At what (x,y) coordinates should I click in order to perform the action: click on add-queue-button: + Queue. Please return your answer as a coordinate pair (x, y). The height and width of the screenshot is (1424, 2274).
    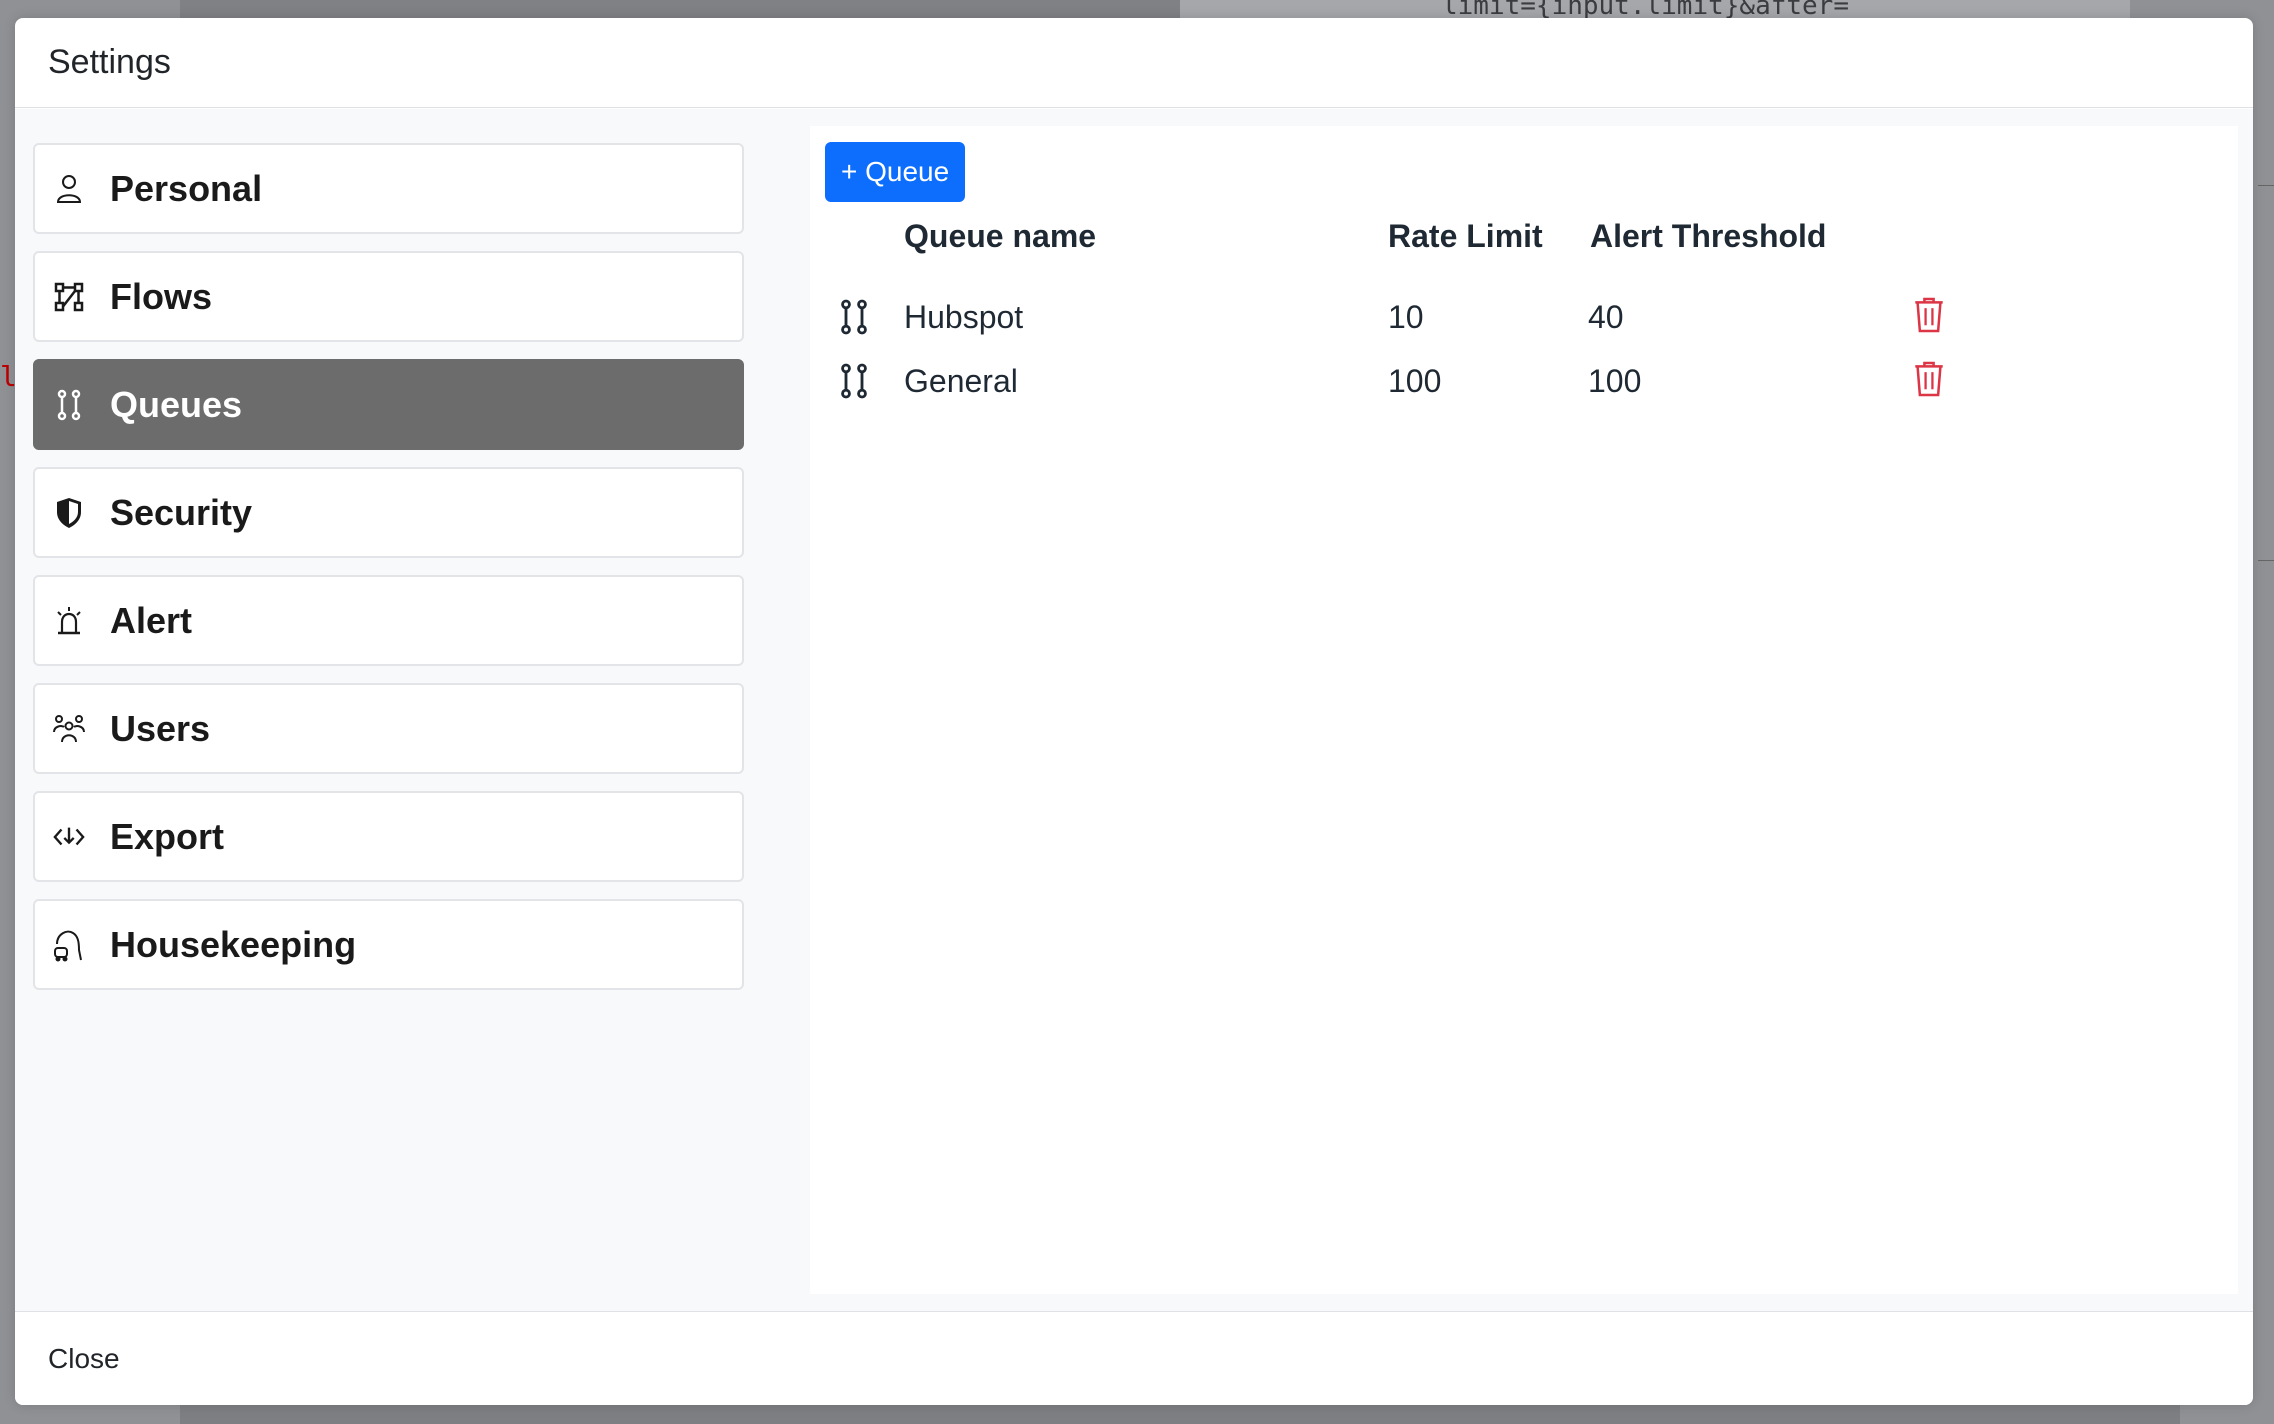
    Looking at the image, I should click on (895, 172).